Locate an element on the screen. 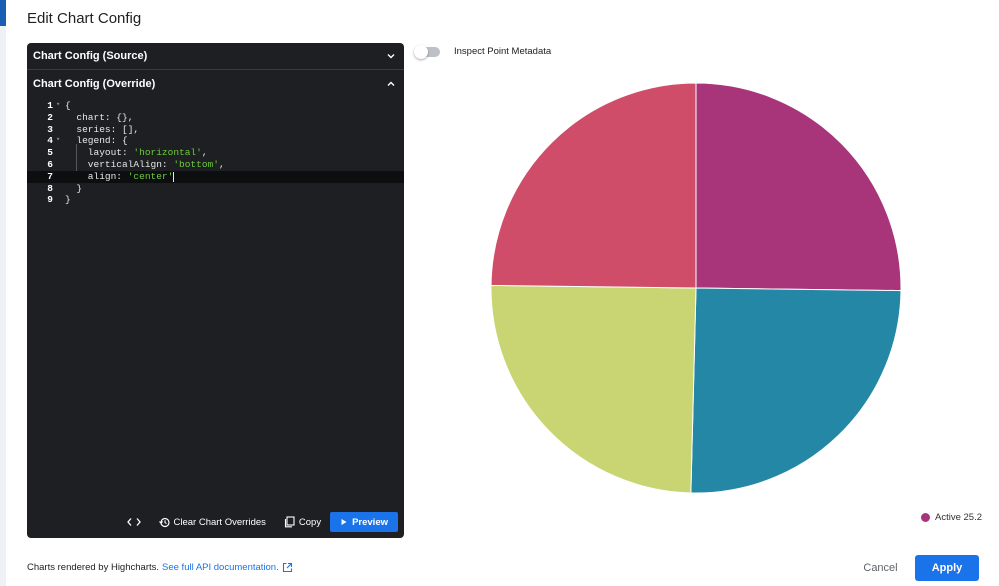 The height and width of the screenshot is (586, 999). play-icon is located at coordinates (344, 522).